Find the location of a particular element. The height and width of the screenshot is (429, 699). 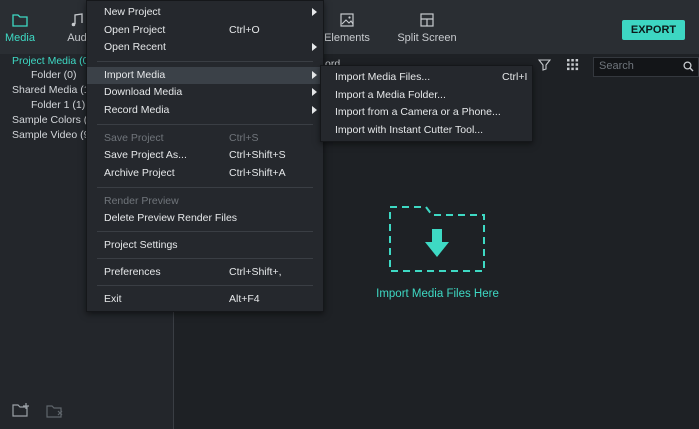

menu-item-import-media-files: Import Media Files... Ctrl+I is located at coordinates (426, 77).